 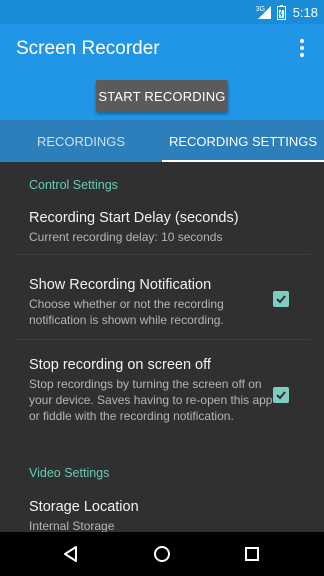 I want to click on recents-icon, so click(x=252, y=554).